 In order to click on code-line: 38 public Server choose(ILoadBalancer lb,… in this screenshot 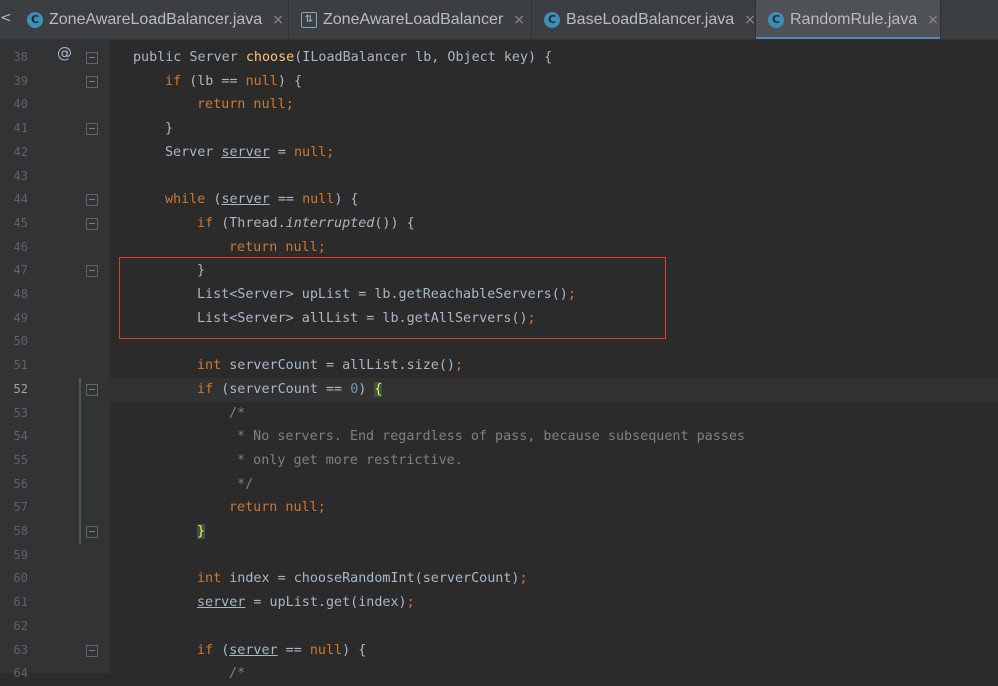, I will do `click(499, 58)`.